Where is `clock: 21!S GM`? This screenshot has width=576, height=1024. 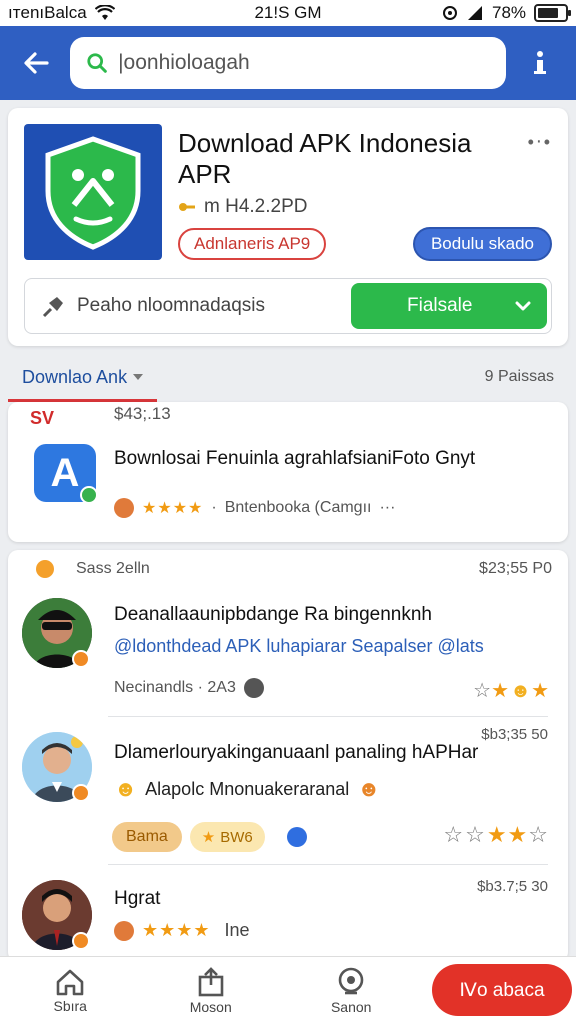 clock: 21!S GM is located at coordinates (288, 12).